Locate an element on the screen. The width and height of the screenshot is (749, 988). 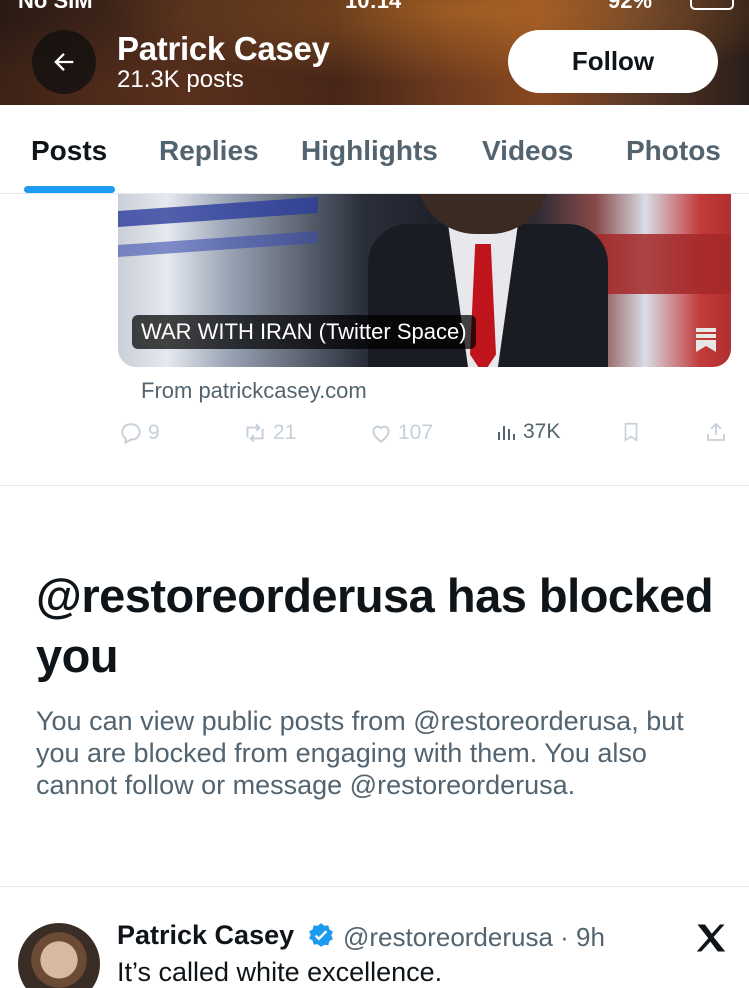
back-arrow-icon is located at coordinates (64, 62).